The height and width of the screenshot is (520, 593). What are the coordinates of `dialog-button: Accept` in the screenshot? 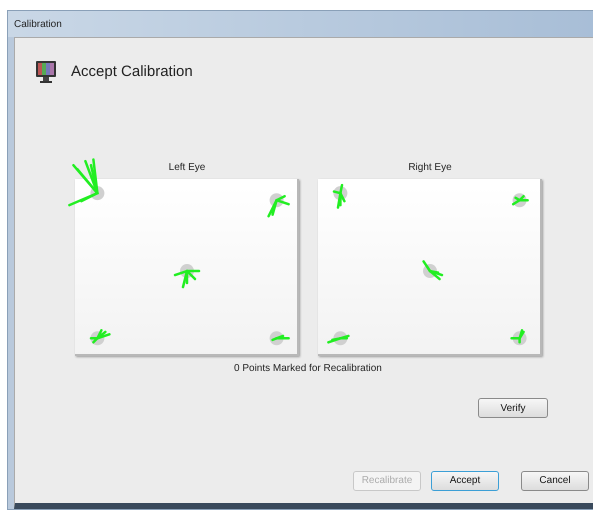 It's located at (465, 480).